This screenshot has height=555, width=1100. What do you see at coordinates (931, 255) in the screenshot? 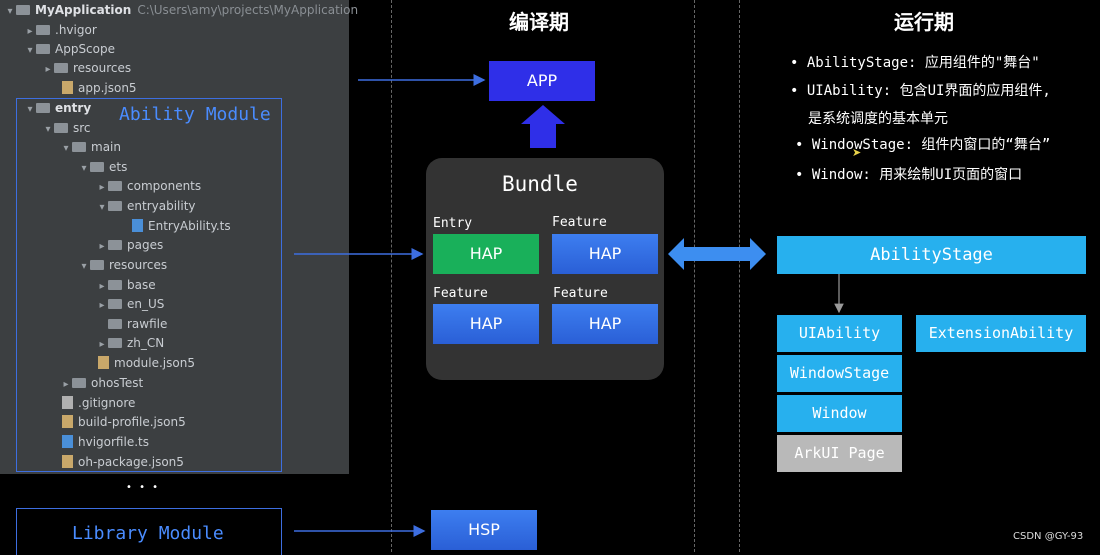
I see `abilitystage-box: AbilityStage` at bounding box center [931, 255].